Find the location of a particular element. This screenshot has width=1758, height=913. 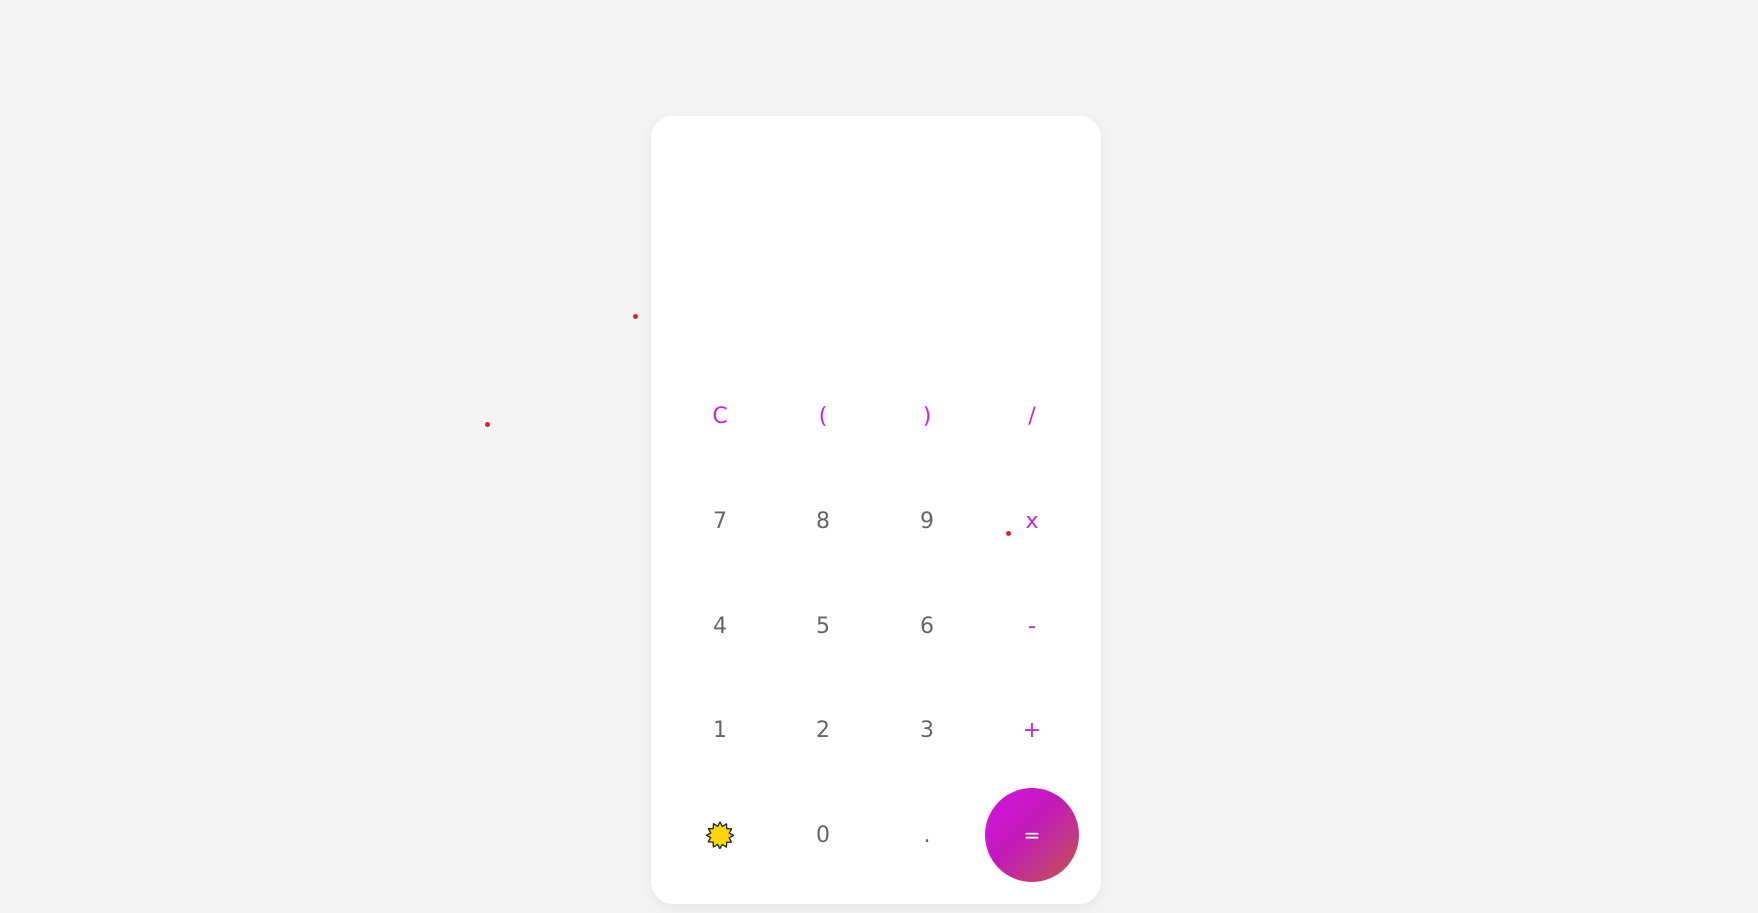

digit-0-button: 0 is located at coordinates (823, 835).